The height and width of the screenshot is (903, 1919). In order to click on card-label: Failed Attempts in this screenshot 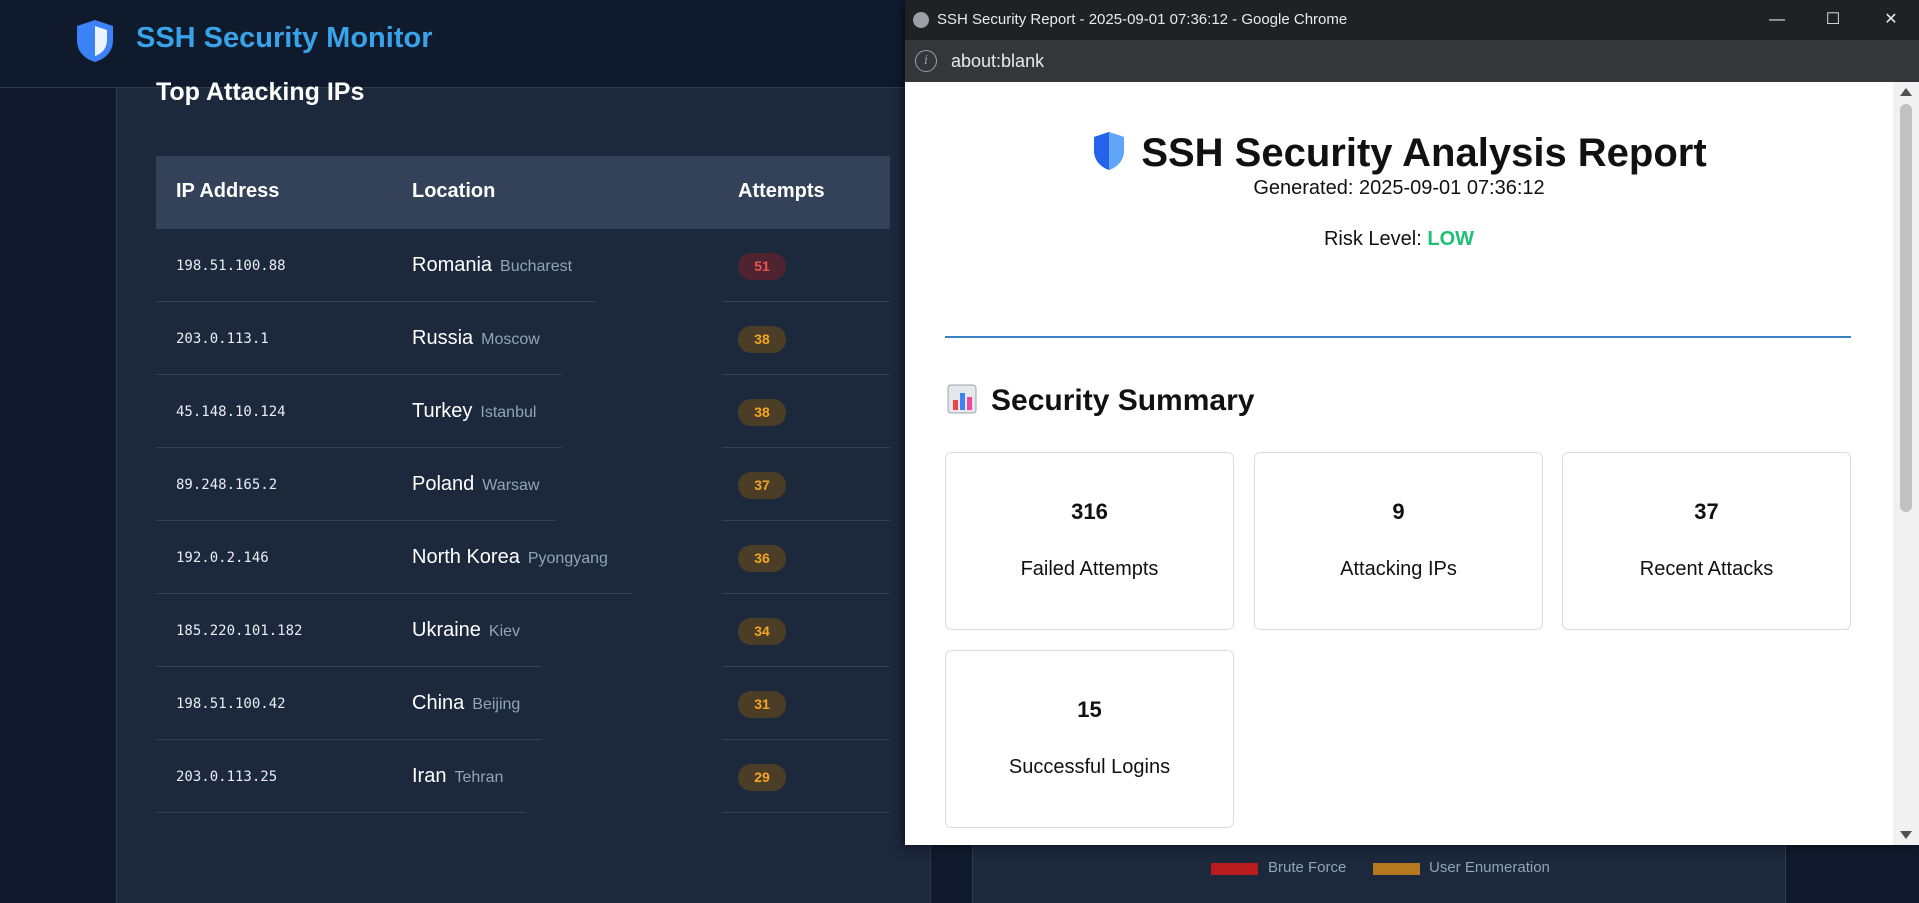, I will do `click(1089, 569)`.